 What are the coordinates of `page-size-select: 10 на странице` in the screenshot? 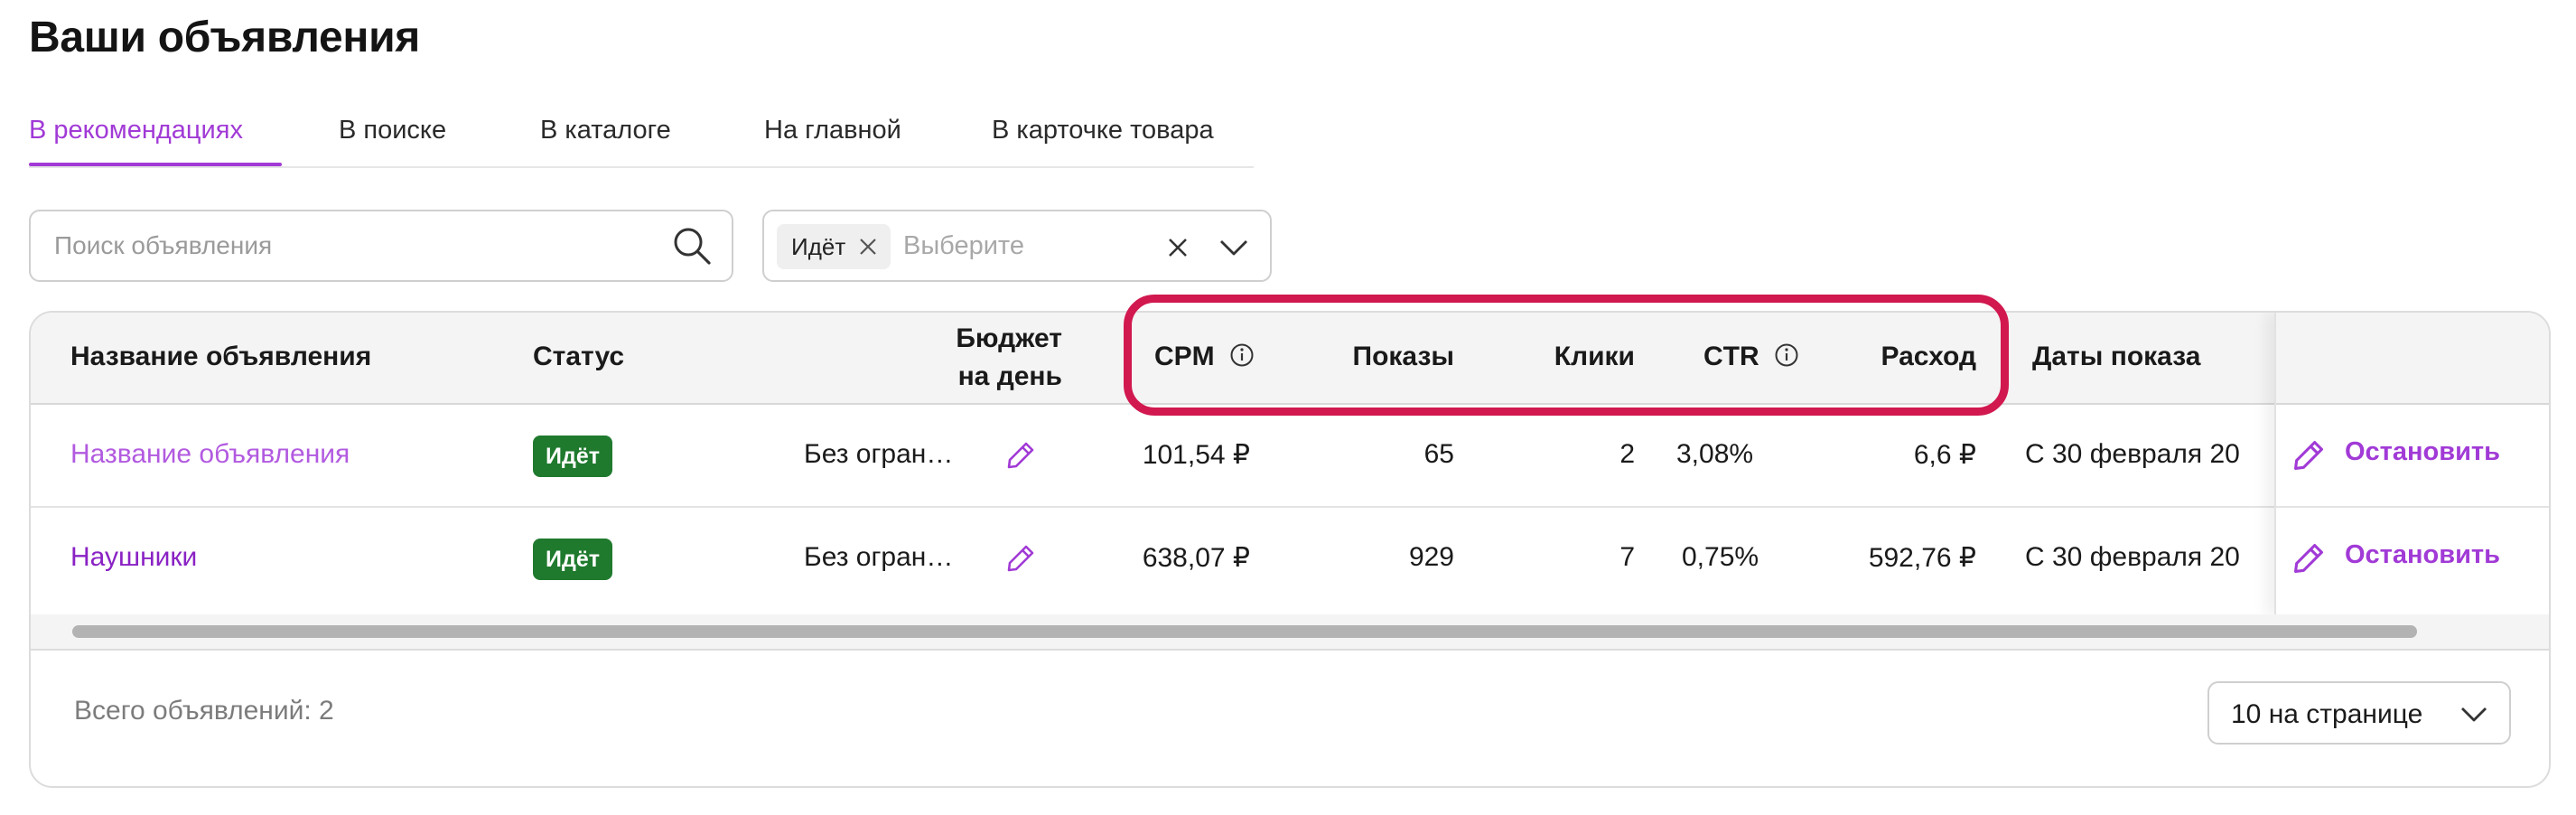 It's located at (2359, 713).